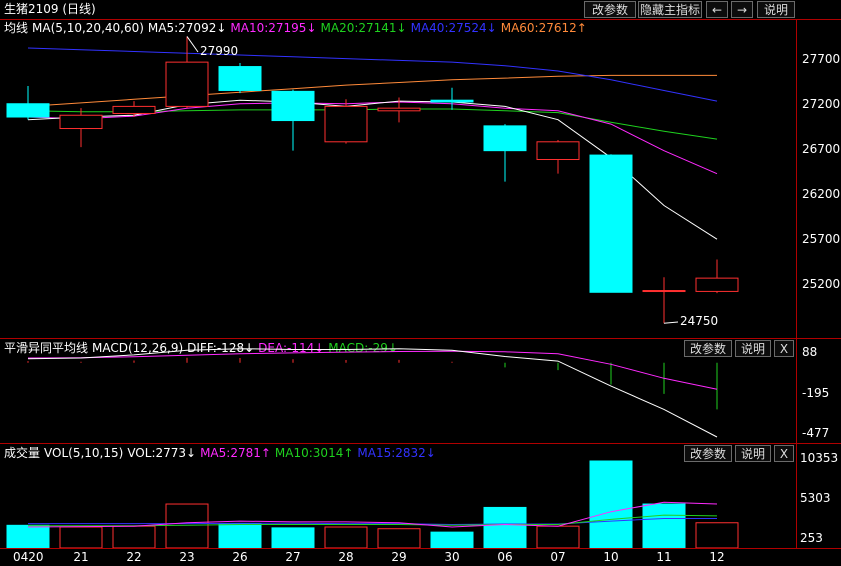 This screenshot has width=841, height=566. Describe the element at coordinates (819, 458) in the screenshot. I see `vol-tick-label: 10353` at that location.